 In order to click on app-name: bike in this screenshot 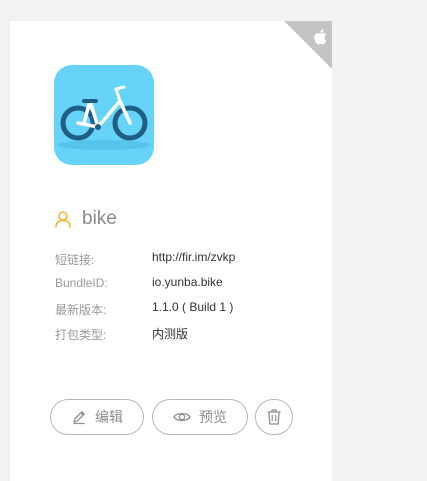, I will do `click(99, 218)`.